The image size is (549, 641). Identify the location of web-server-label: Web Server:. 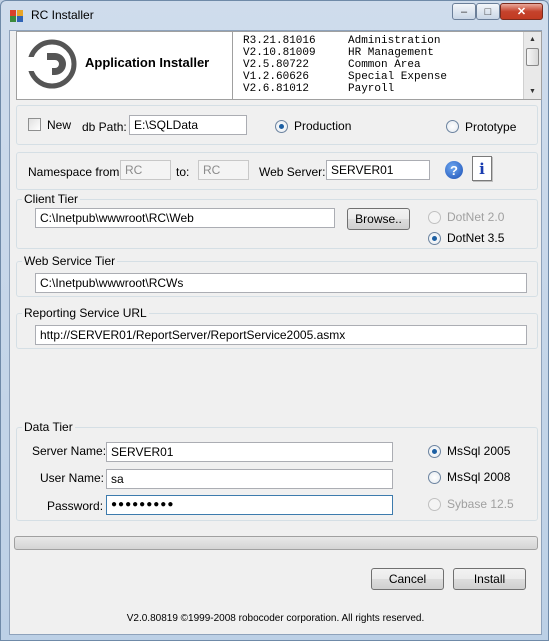
(292, 172).